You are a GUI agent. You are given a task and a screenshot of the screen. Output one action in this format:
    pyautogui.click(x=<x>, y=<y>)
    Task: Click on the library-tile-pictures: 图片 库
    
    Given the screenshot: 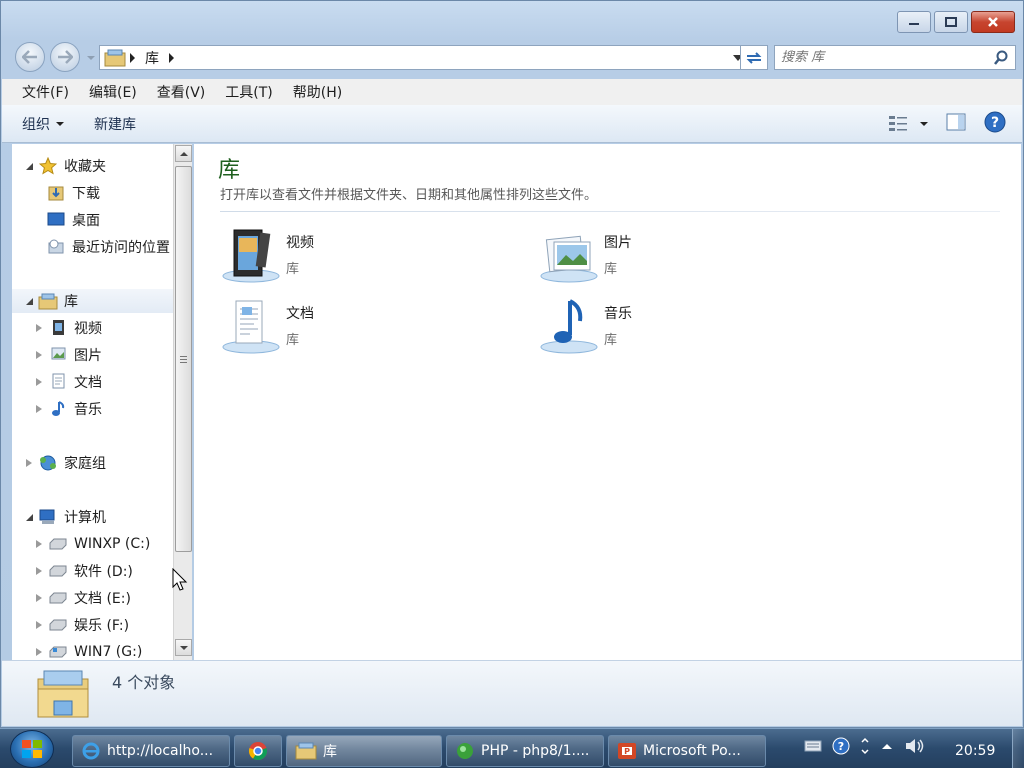 What is the action you would take?
    pyautogui.click(x=688, y=260)
    